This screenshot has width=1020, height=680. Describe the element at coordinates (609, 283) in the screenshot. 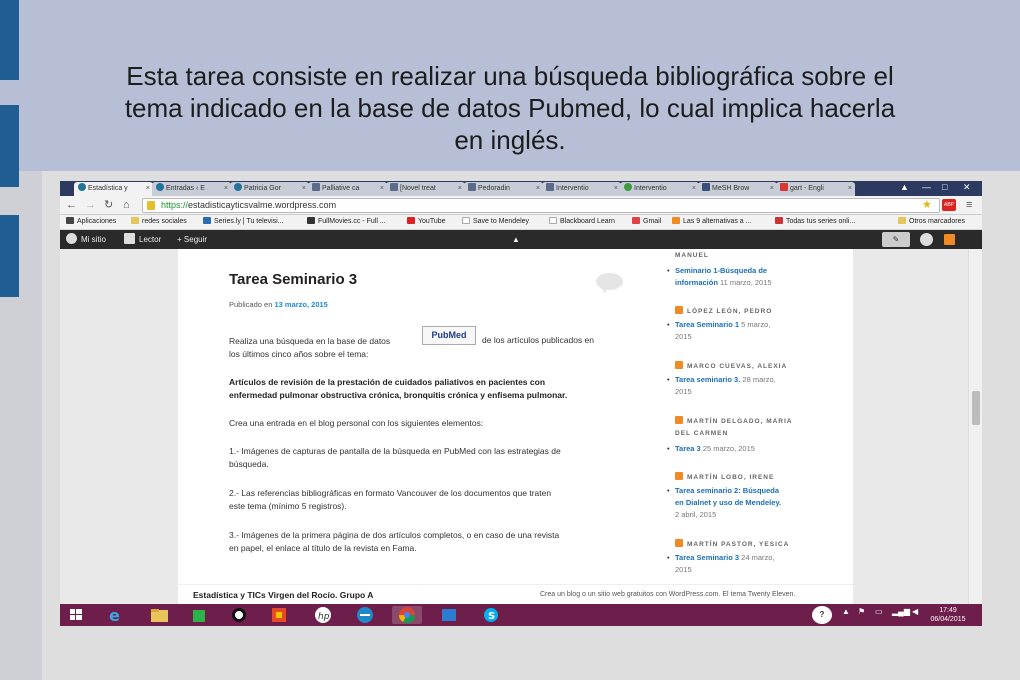

I see `comment-bubble-icon` at that location.